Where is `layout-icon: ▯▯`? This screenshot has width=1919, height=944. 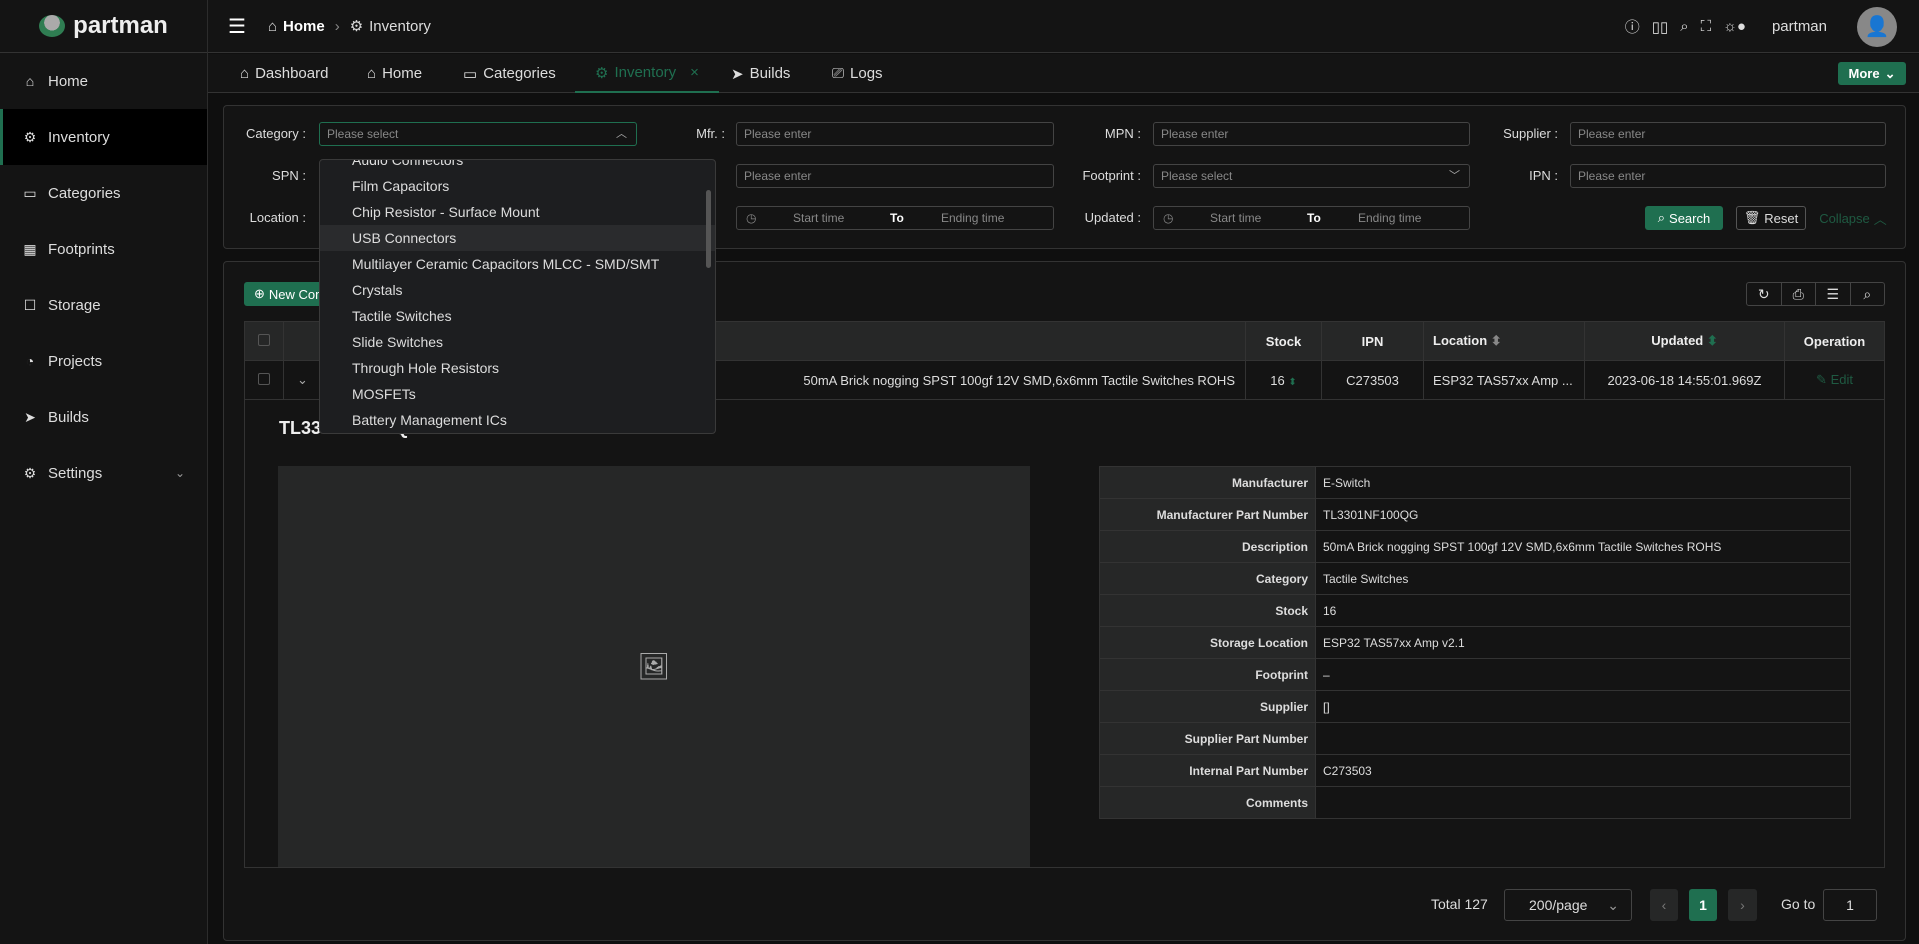 layout-icon: ▯▯ is located at coordinates (1660, 27).